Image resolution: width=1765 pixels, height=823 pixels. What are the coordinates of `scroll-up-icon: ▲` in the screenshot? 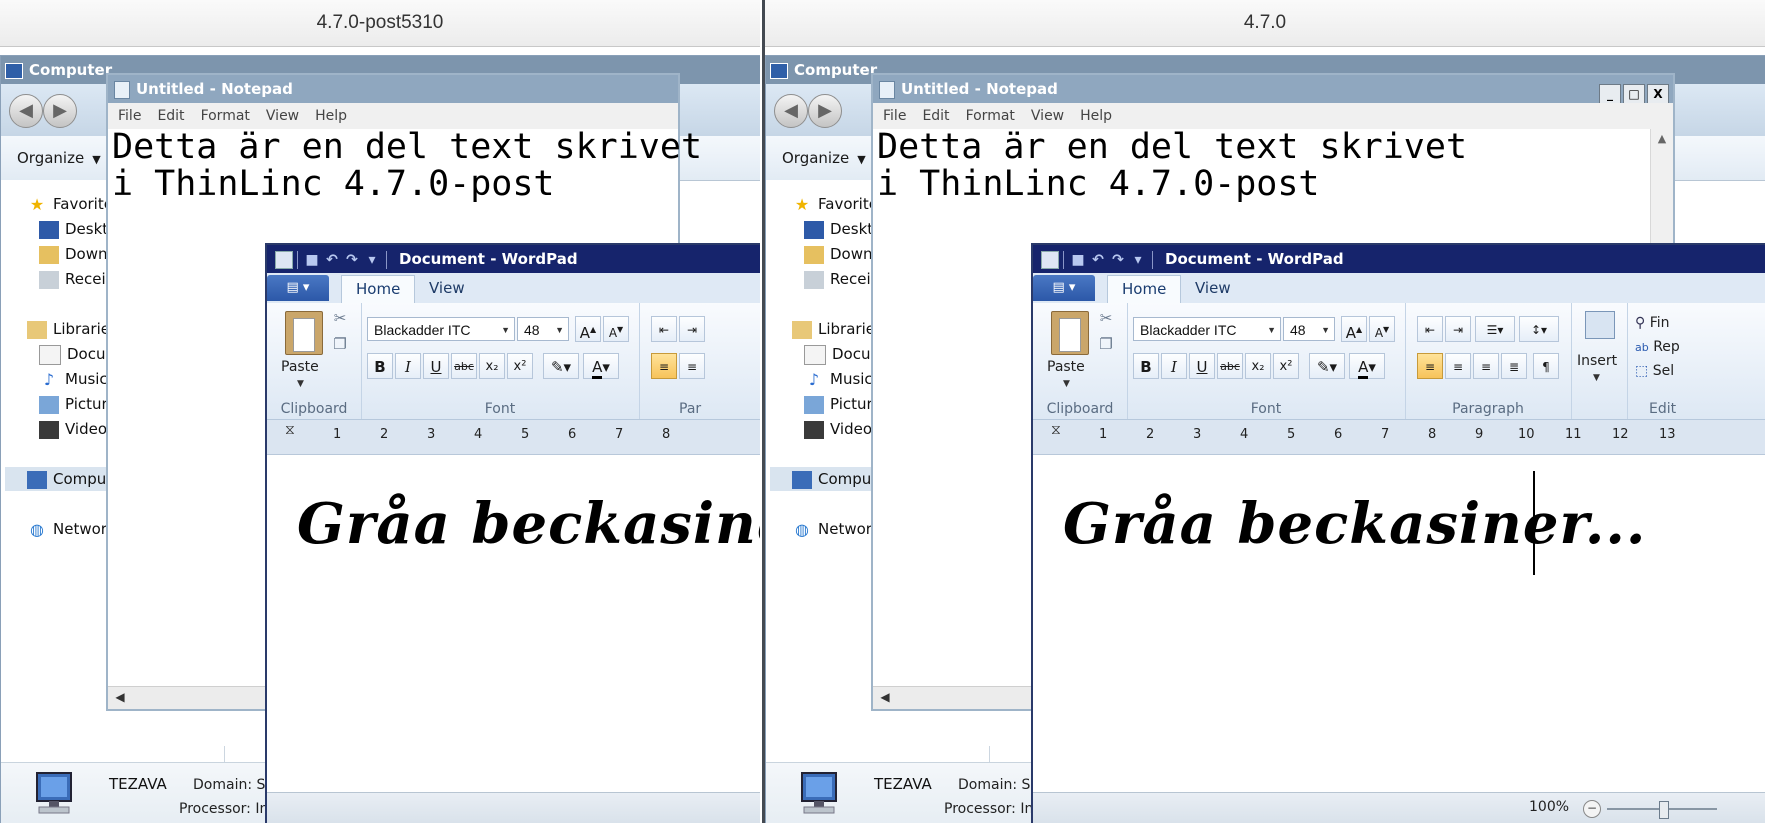 It's located at (1662, 139).